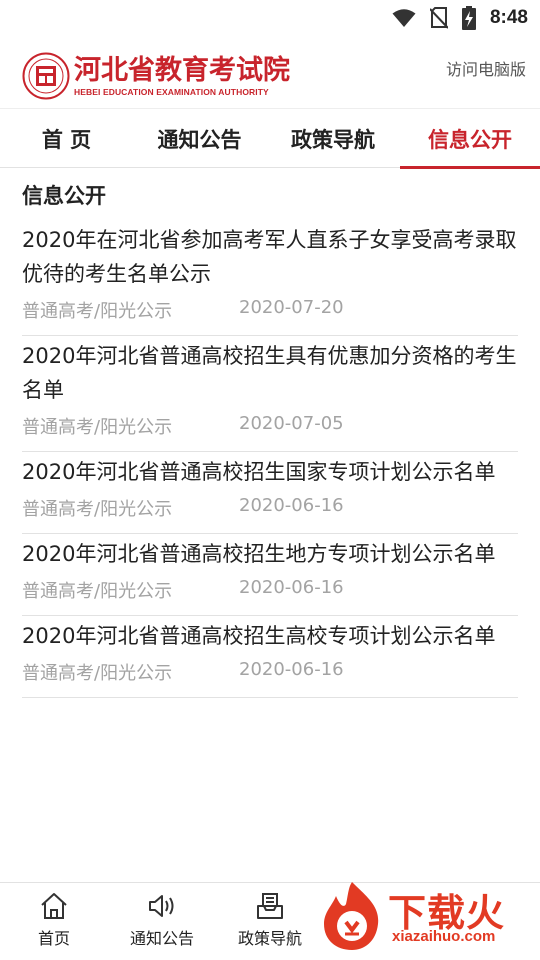 This screenshot has height=960, width=540. I want to click on news-title: 2020年在河北省参加高考军人直系子女享受高考录取优待的考生名单公示, so click(270, 255).